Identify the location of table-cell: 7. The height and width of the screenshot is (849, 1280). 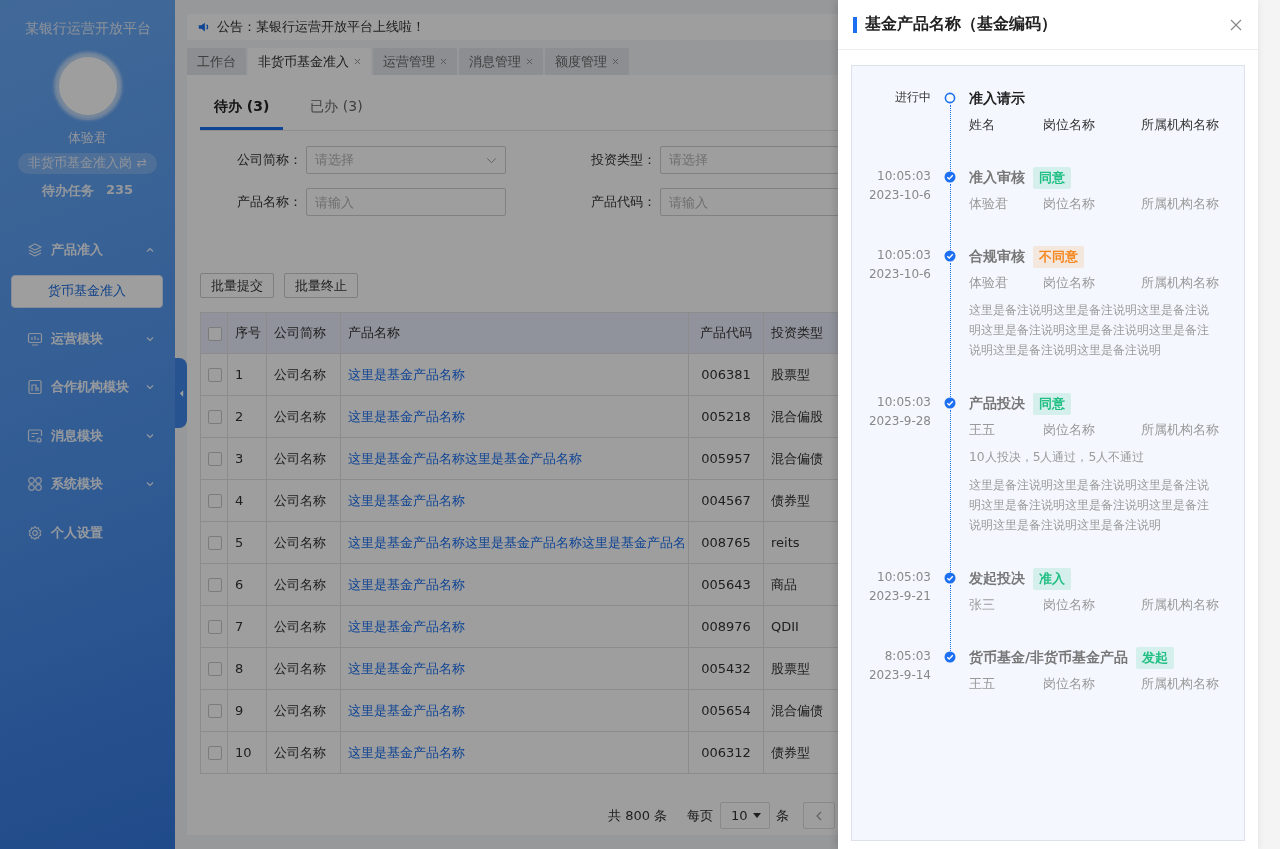
(247, 626).